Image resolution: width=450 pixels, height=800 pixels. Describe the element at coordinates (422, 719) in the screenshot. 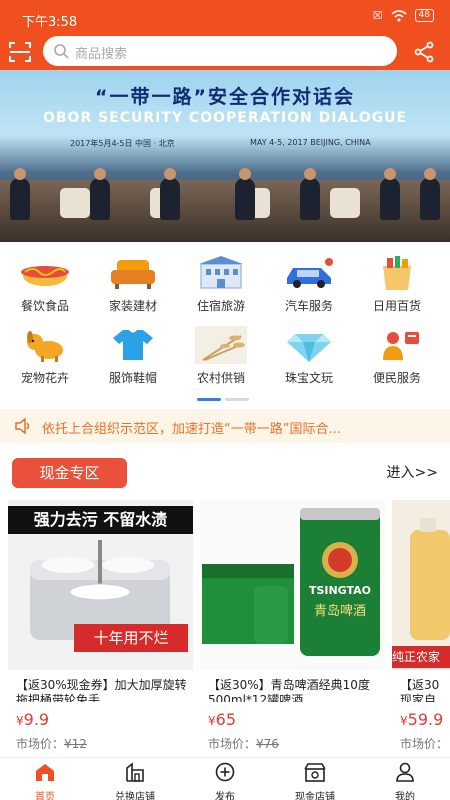

I see `product-price: ¥59.9` at that location.